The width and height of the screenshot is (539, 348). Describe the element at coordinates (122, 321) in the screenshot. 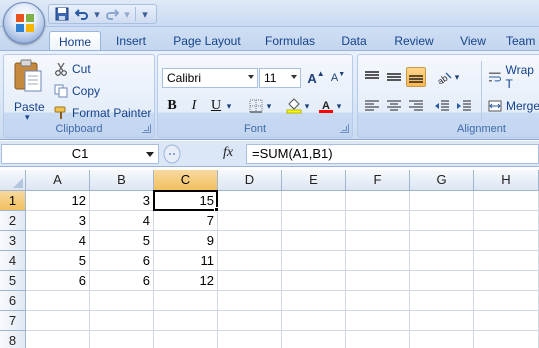

I see `cell-b7` at that location.